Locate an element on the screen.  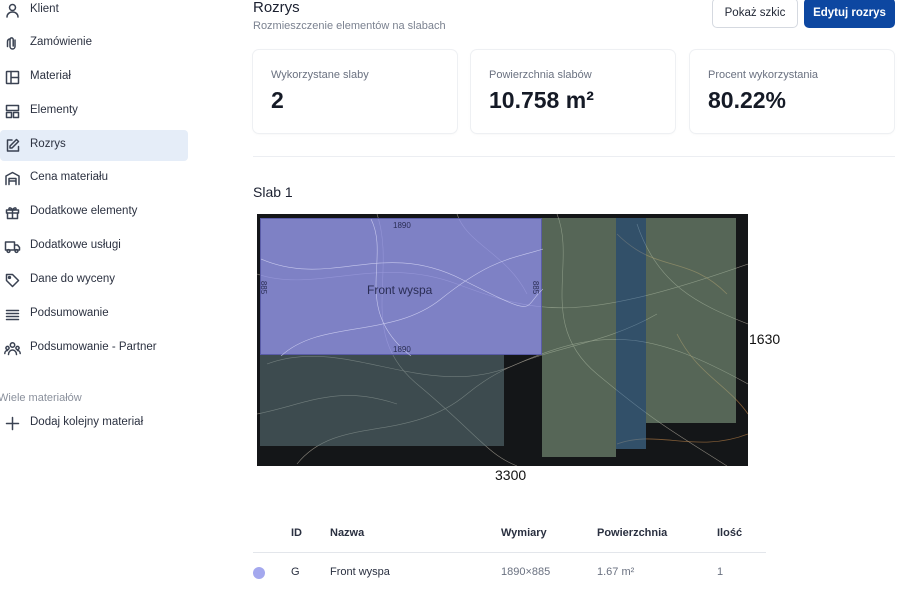
sidebar-item-label: Elementy is located at coordinates (54, 110).